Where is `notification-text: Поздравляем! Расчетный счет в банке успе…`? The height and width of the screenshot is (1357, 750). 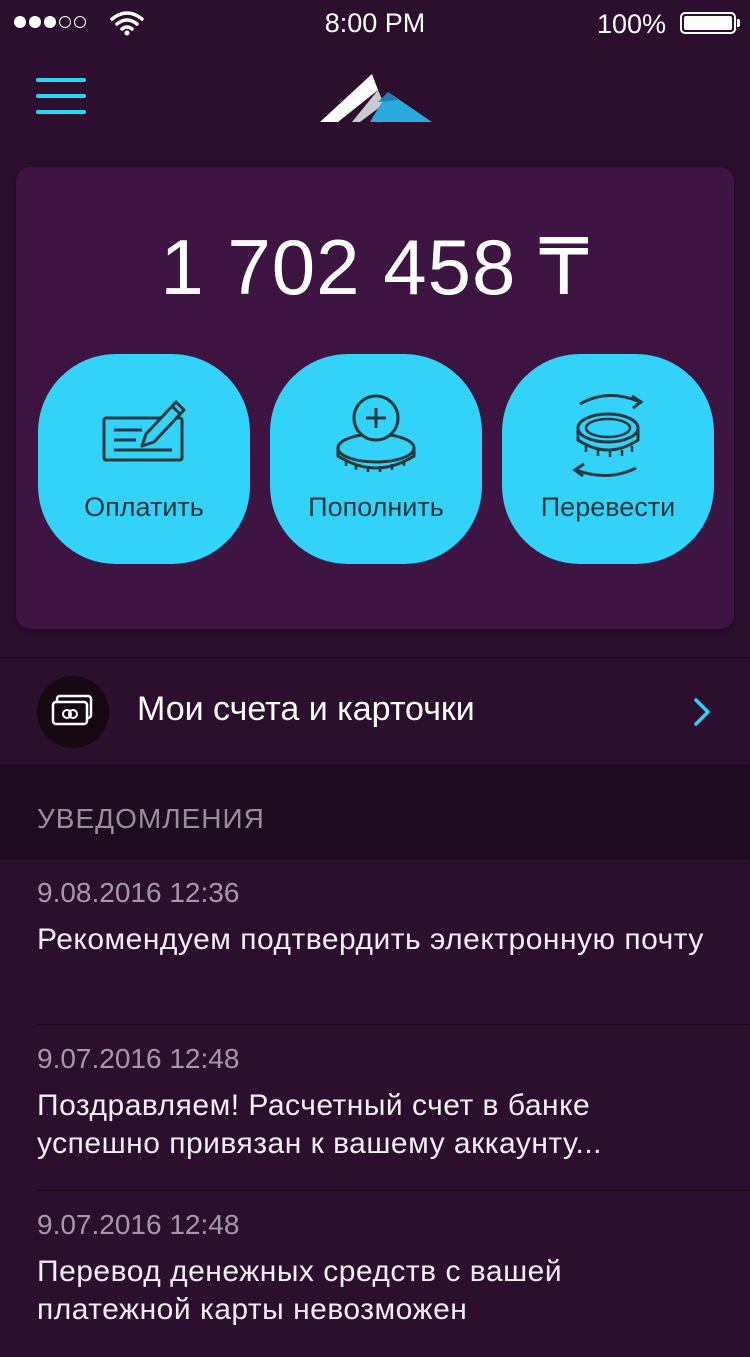
notification-text: Поздравляем! Расчетный счет в банке успе… is located at coordinates (320, 1124).